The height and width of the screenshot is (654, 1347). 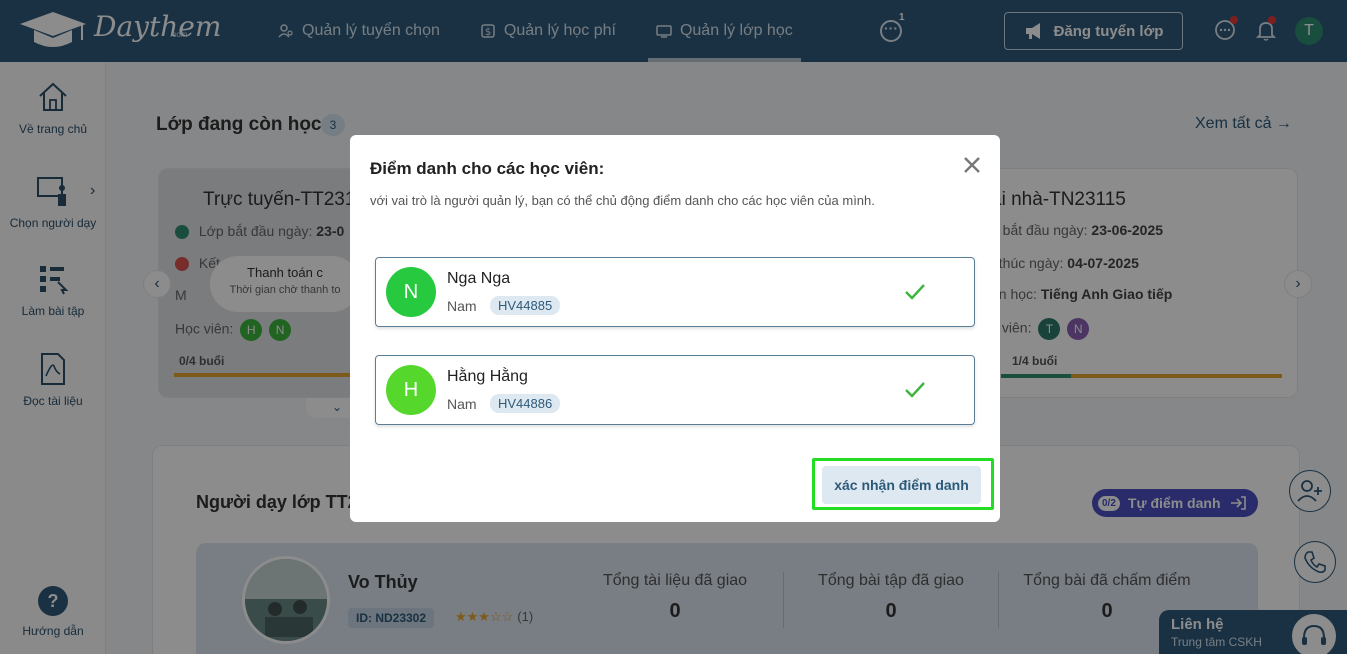 I want to click on close-icon, so click(x=972, y=165).